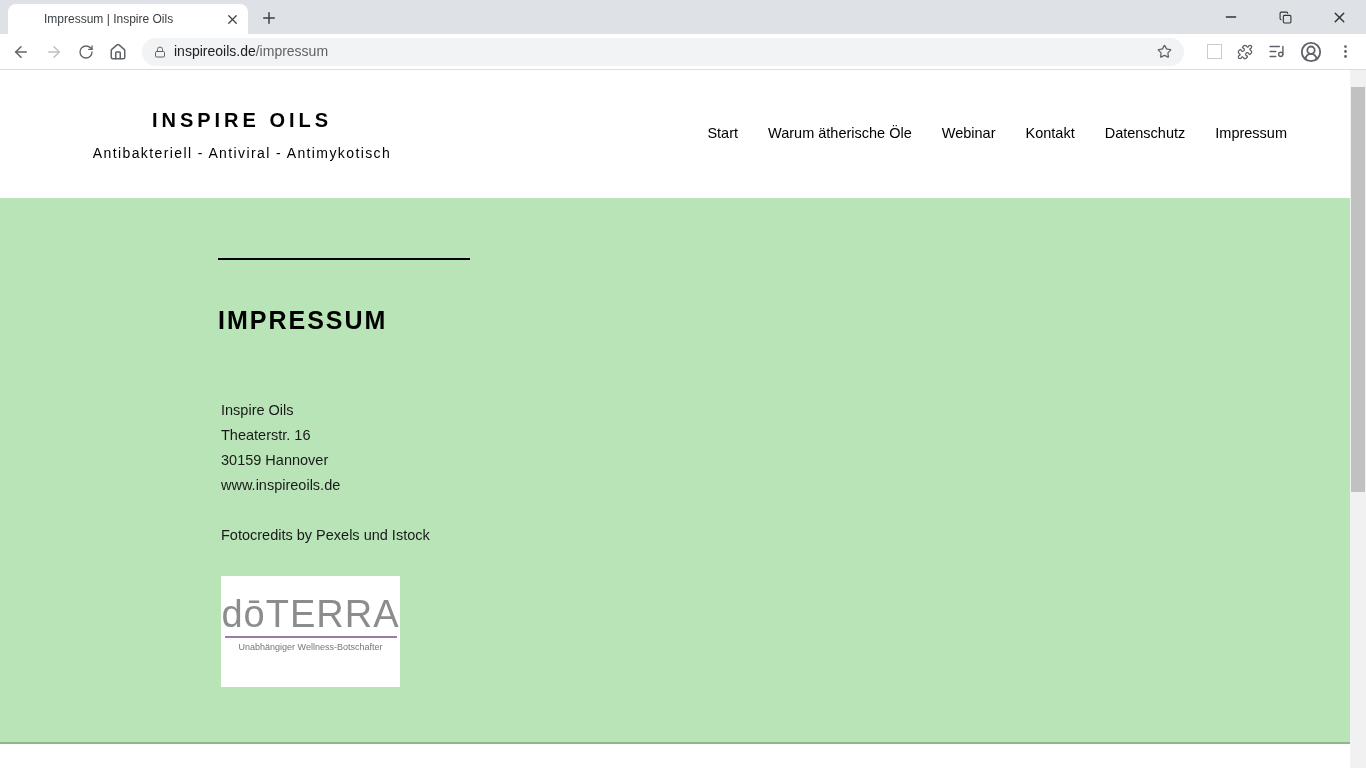  Describe the element at coordinates (109, 19) in the screenshot. I see `tab-title: Impressum | Inspire Oils` at that location.